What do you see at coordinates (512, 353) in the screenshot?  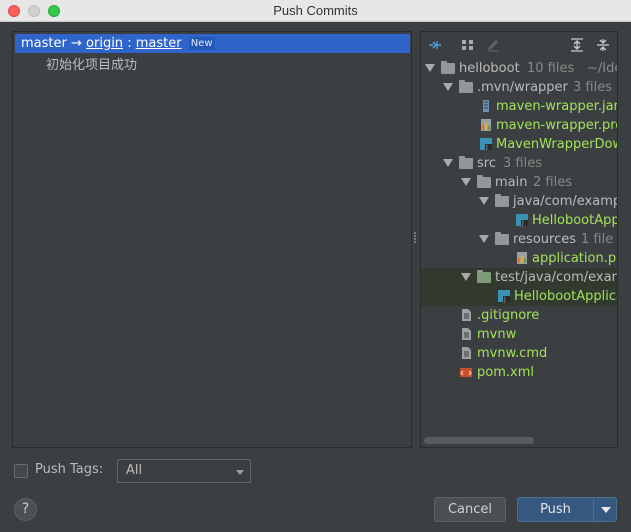 I see `tree-file-label: mvnw.cmd` at bounding box center [512, 353].